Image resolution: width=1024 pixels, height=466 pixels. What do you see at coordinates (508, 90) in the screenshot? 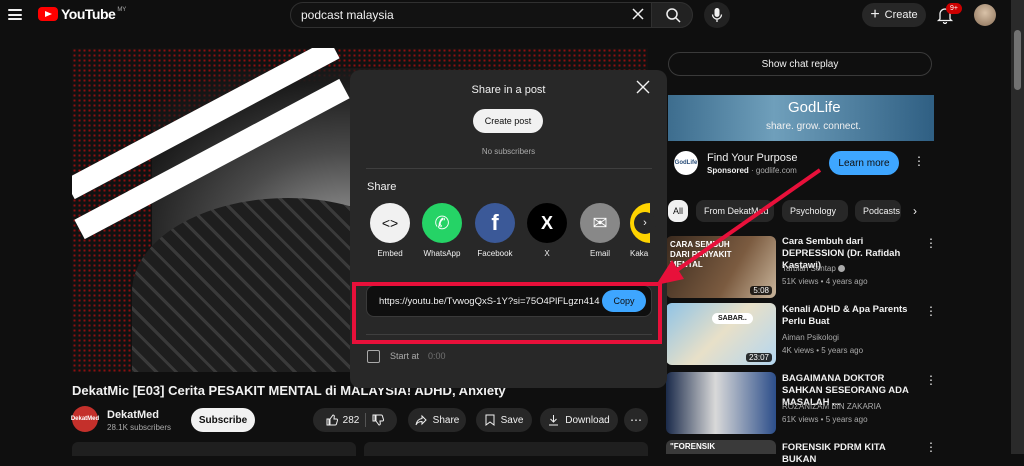
I see `dialog-title: Share in a post` at bounding box center [508, 90].